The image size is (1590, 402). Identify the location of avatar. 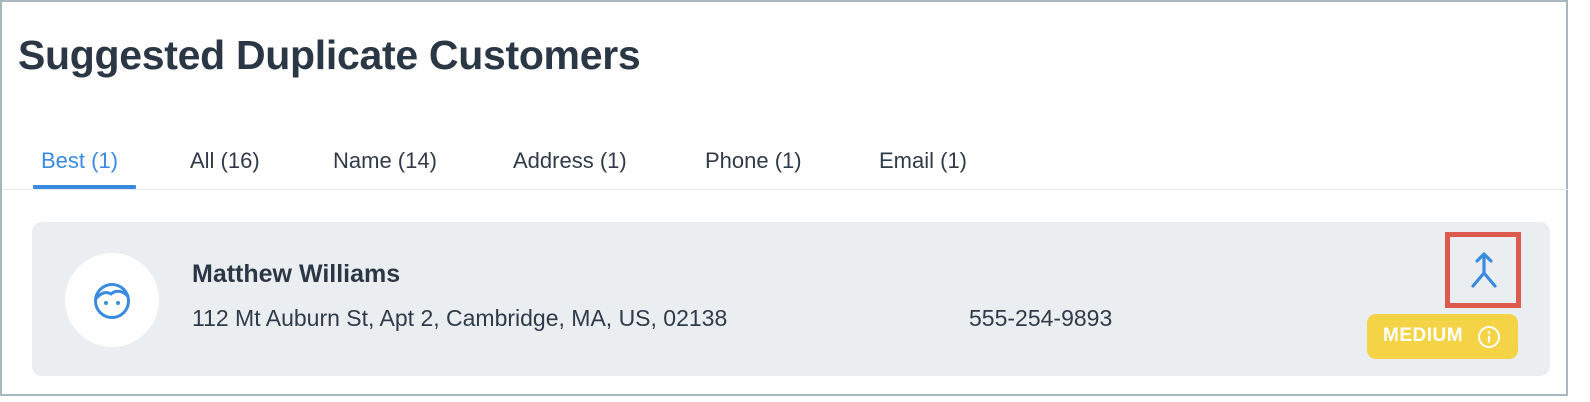
(112, 300).